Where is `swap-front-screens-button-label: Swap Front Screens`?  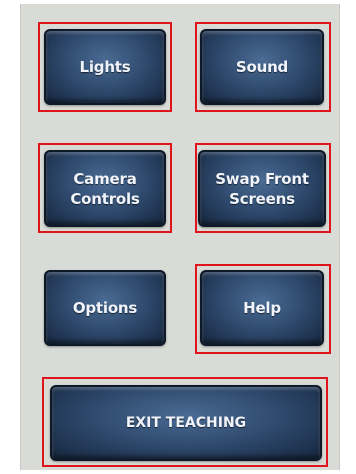 swap-front-screens-button-label: Swap Front Screens is located at coordinates (262, 188).